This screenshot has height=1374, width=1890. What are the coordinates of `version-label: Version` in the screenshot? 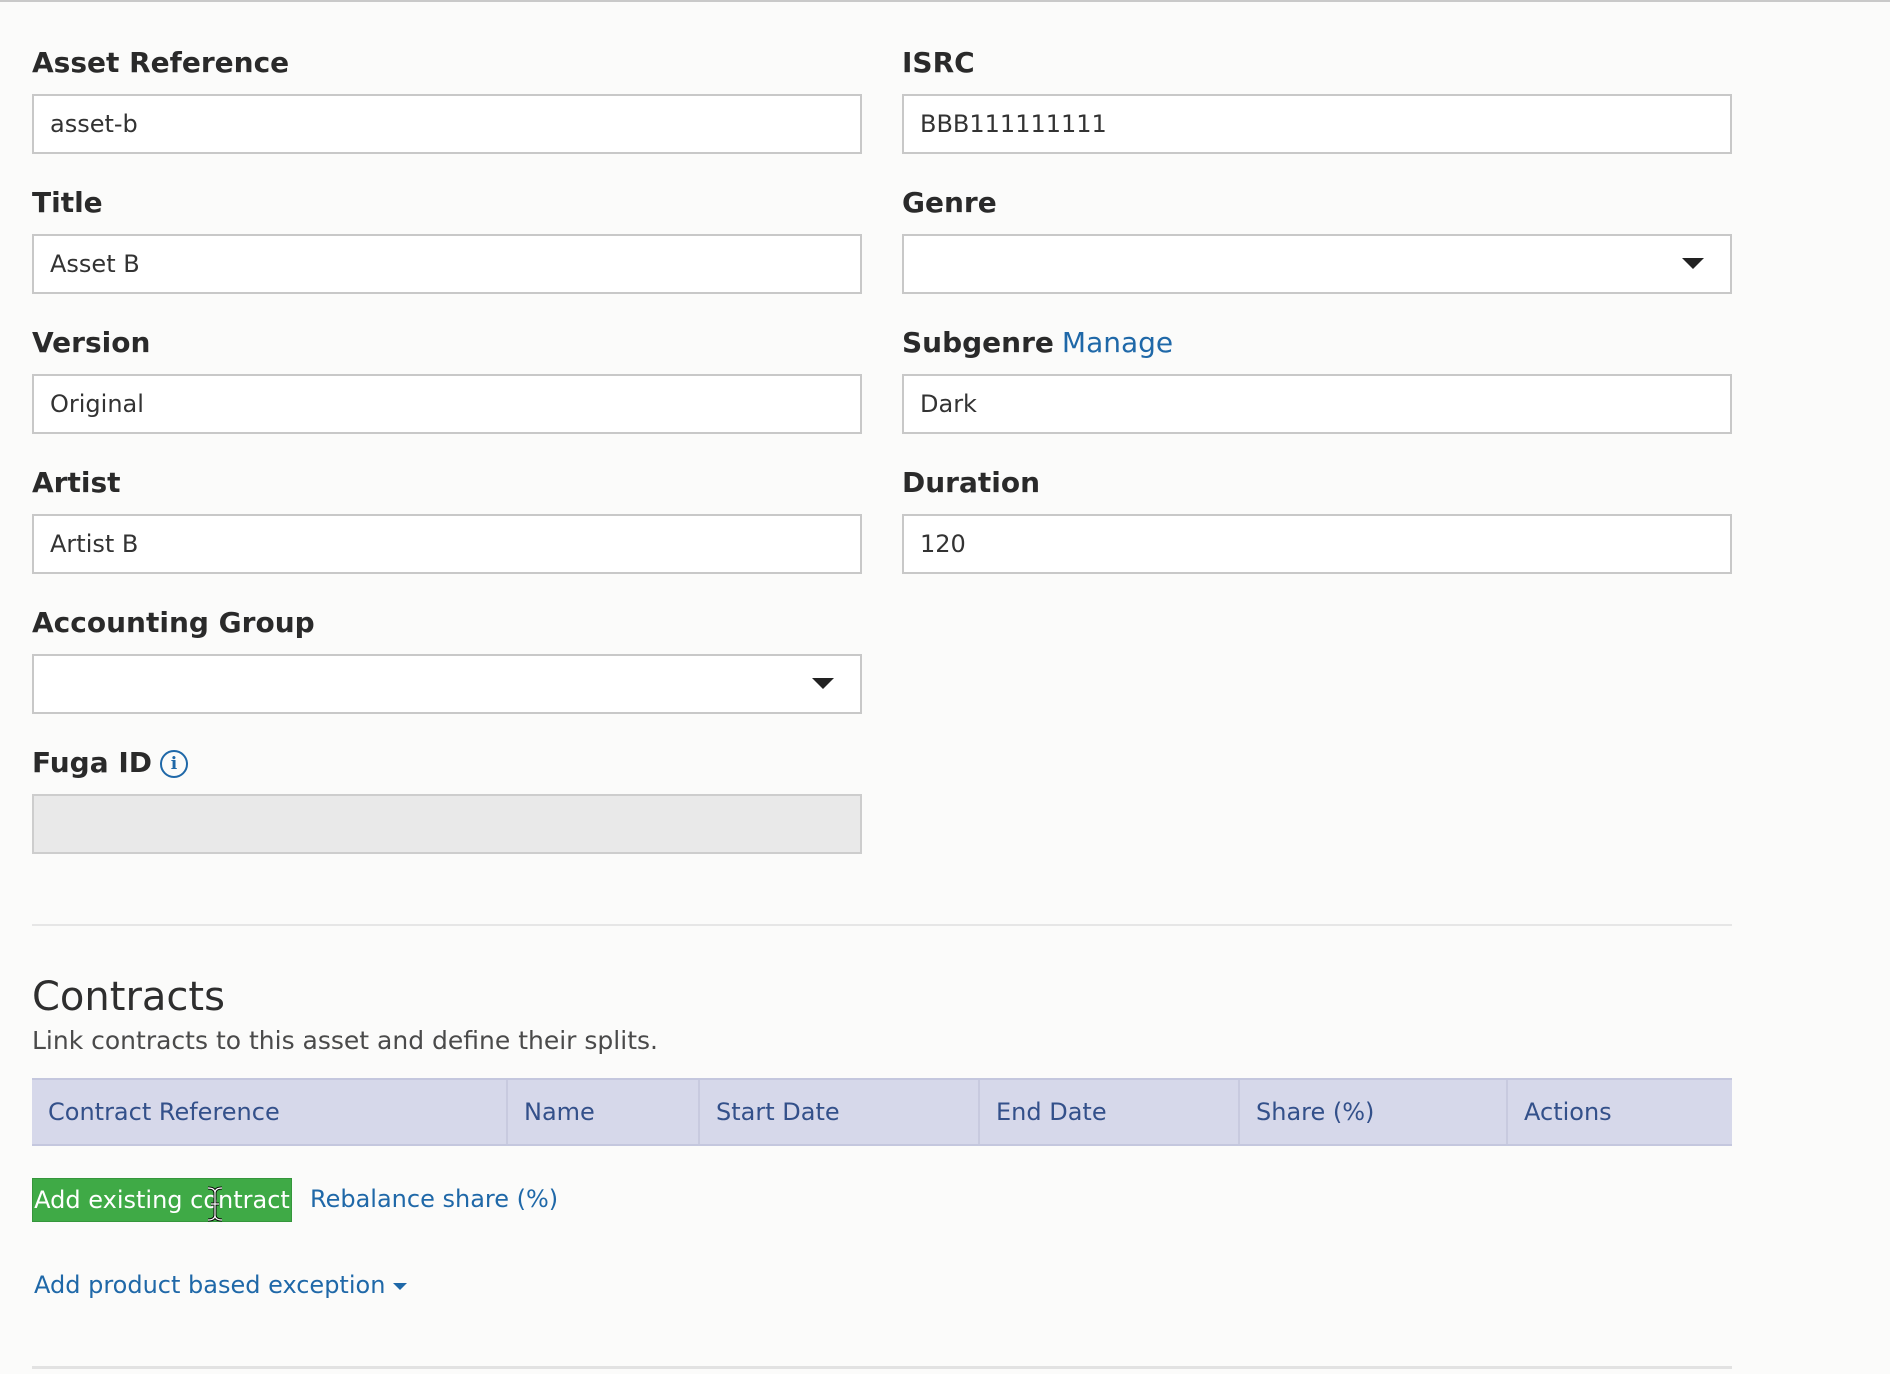 It's located at (91, 342).